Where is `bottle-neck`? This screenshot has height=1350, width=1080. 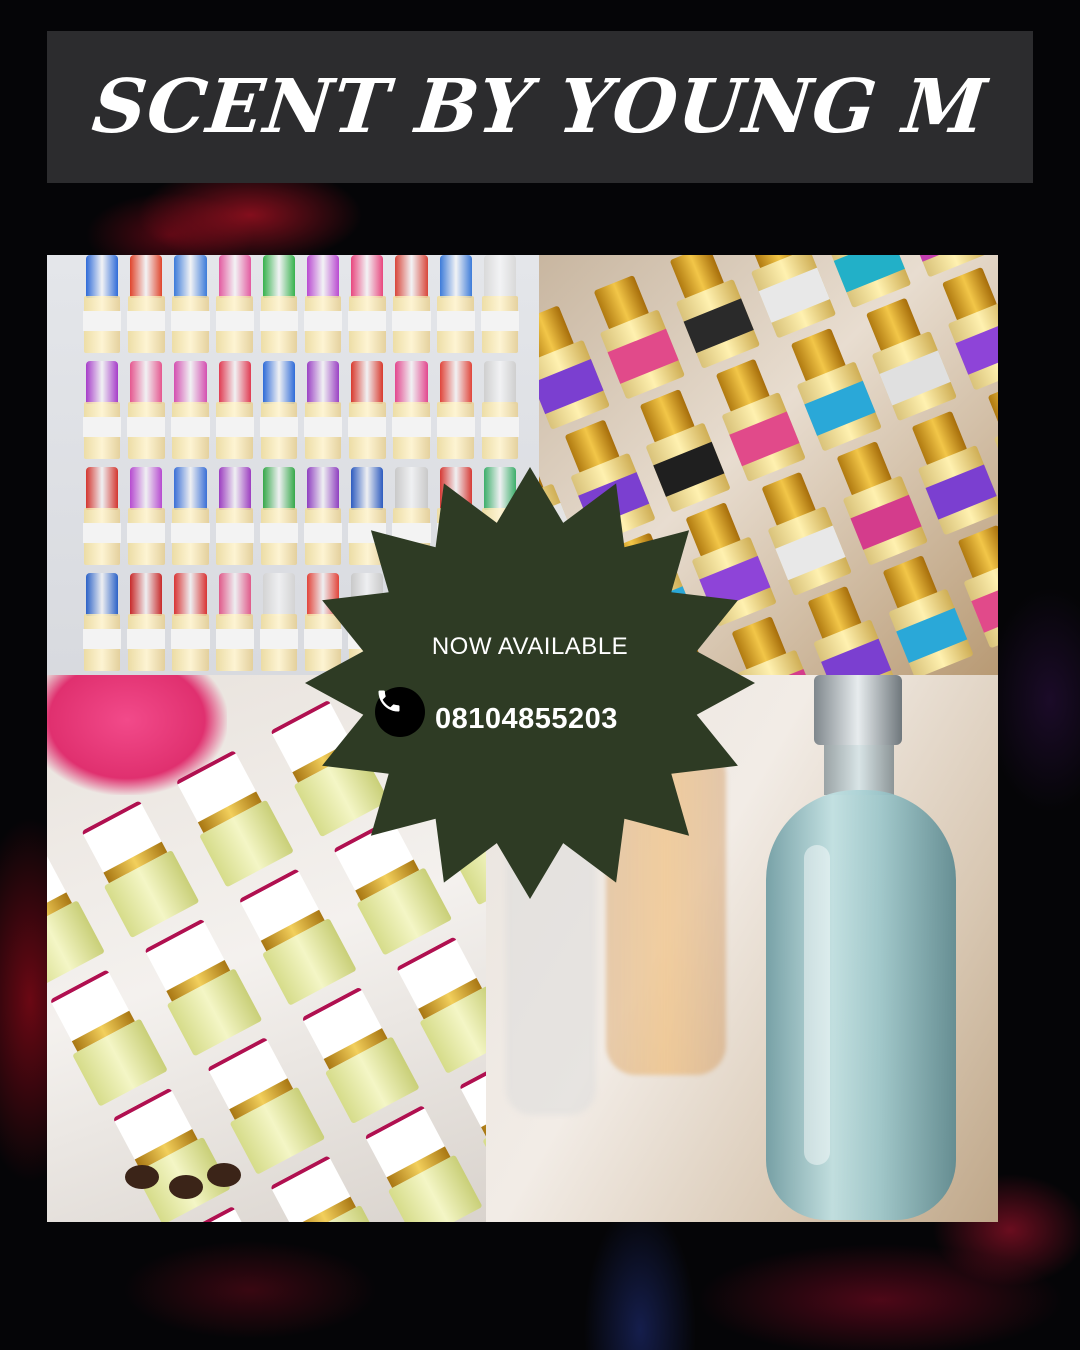
bottle-neck is located at coordinates (859, 770).